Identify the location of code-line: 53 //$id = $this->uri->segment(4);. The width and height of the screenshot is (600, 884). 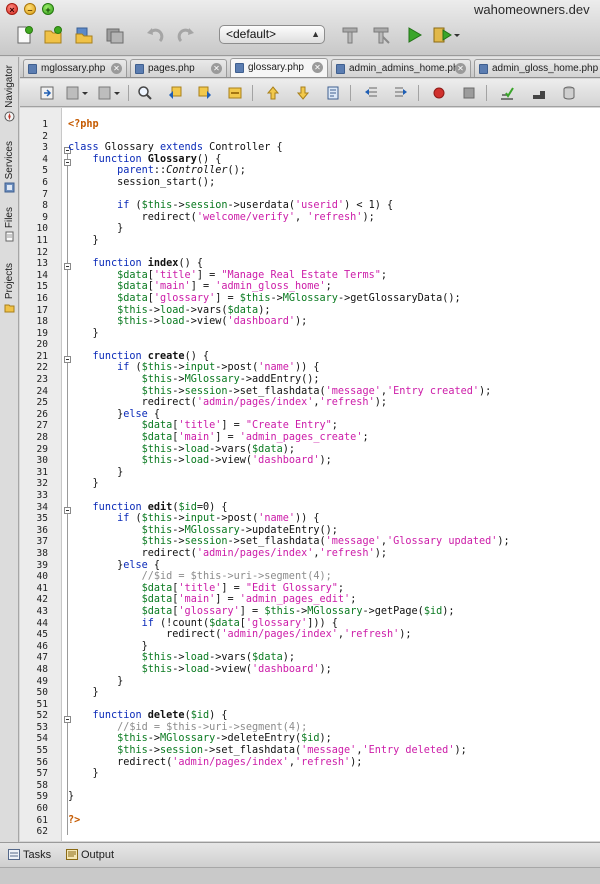
(310, 728).